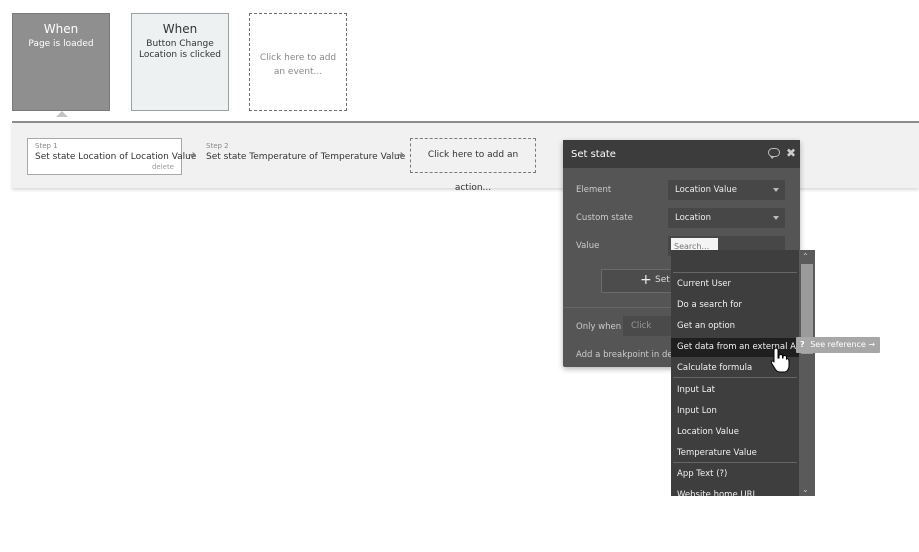  What do you see at coordinates (735, 284) in the screenshot?
I see `dropdown-item: Current User` at bounding box center [735, 284].